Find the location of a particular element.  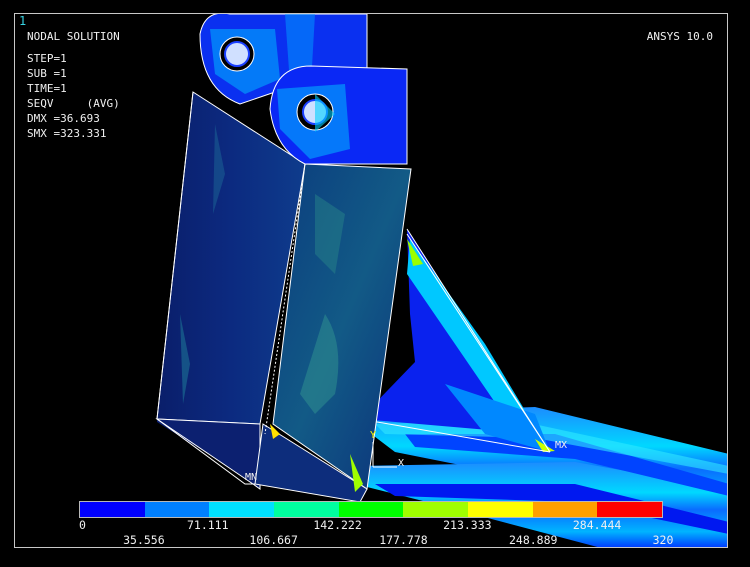

max-marker: MX is located at coordinates (561, 445).